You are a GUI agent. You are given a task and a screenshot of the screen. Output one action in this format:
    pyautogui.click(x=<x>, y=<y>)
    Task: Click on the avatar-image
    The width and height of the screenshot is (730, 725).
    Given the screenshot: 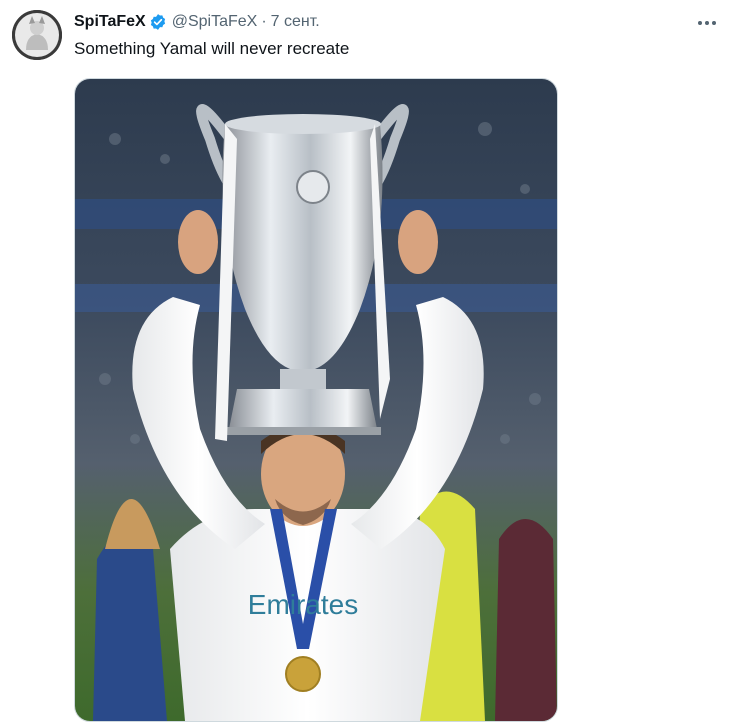 What is the action you would take?
    pyautogui.click(x=37, y=35)
    